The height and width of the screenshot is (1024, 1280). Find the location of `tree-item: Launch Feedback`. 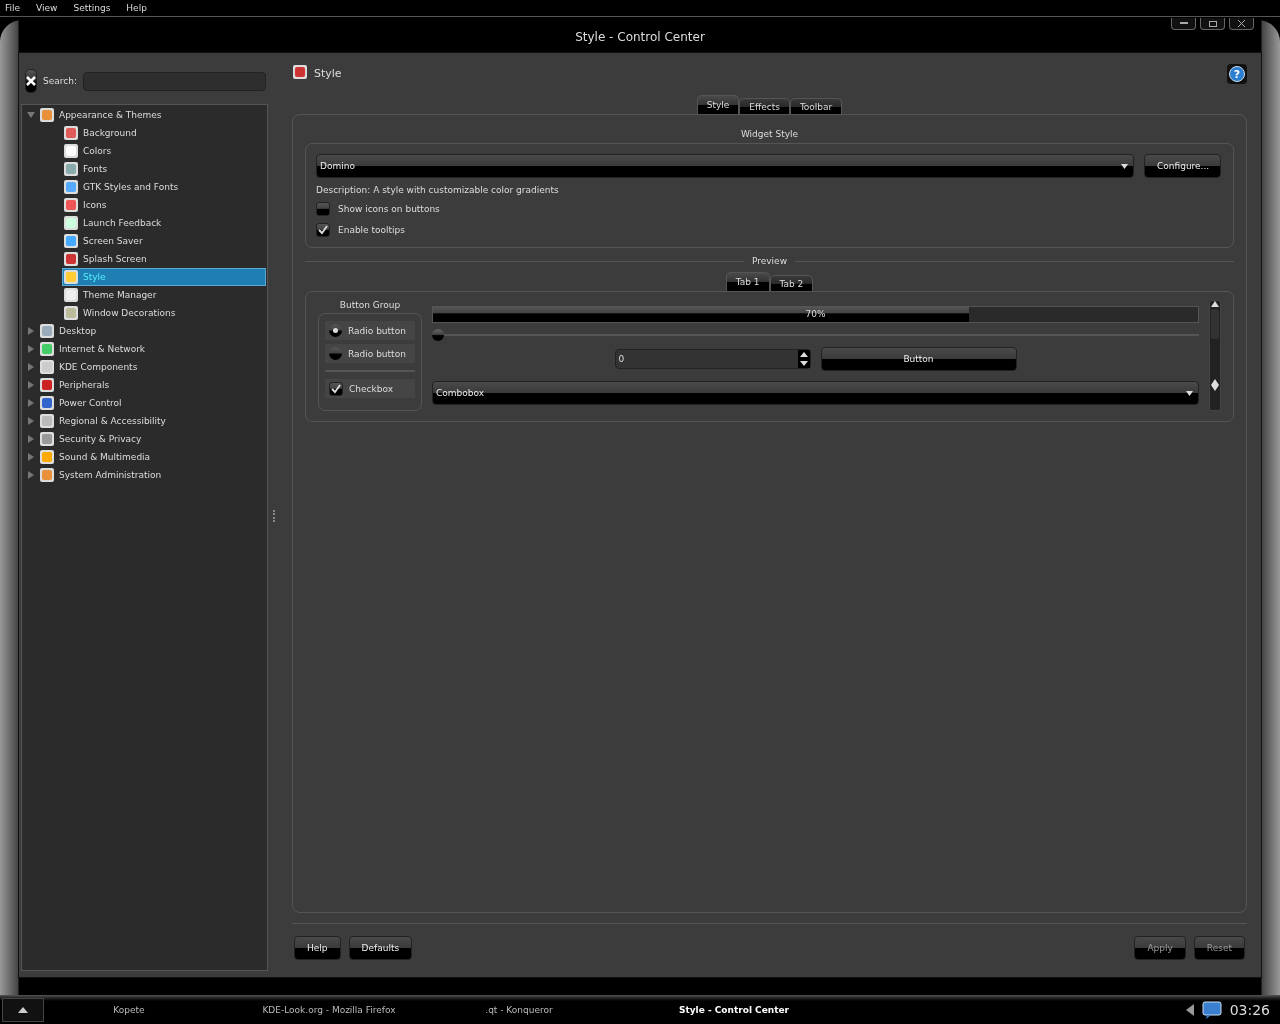

tree-item: Launch Feedback is located at coordinates (164, 223).